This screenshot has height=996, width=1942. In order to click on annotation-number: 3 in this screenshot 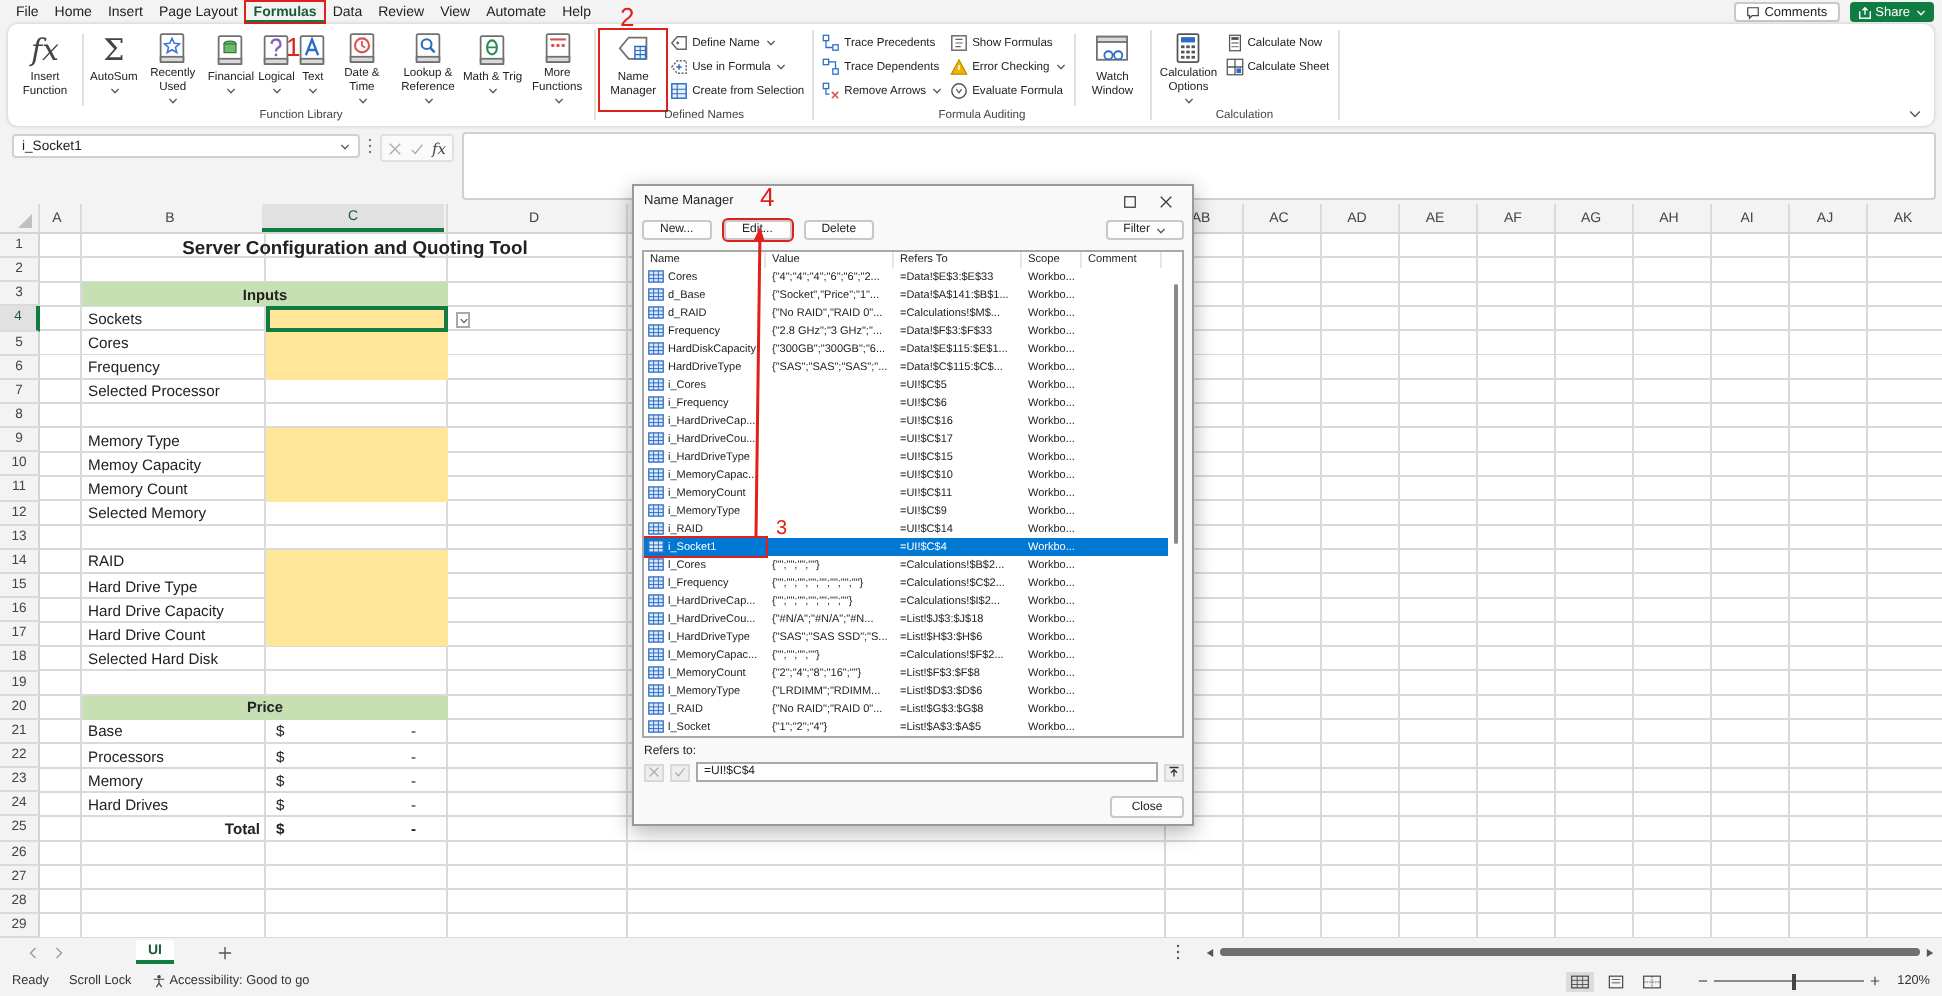, I will do `click(782, 528)`.